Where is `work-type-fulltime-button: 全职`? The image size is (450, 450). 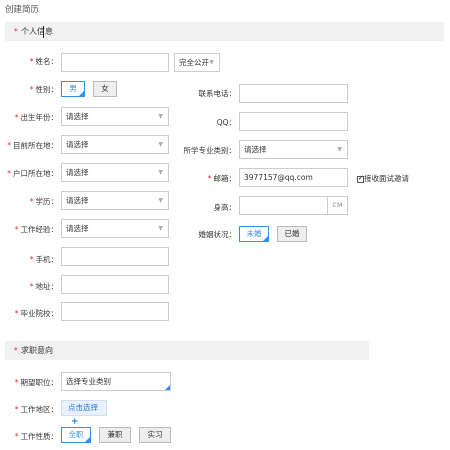
work-type-fulltime-button: 全职 is located at coordinates (76, 435).